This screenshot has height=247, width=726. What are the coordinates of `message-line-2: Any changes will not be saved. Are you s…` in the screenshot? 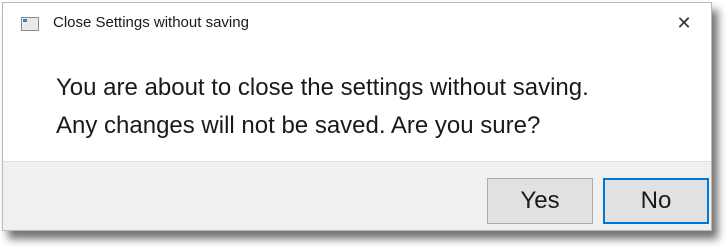 It's located at (298, 125).